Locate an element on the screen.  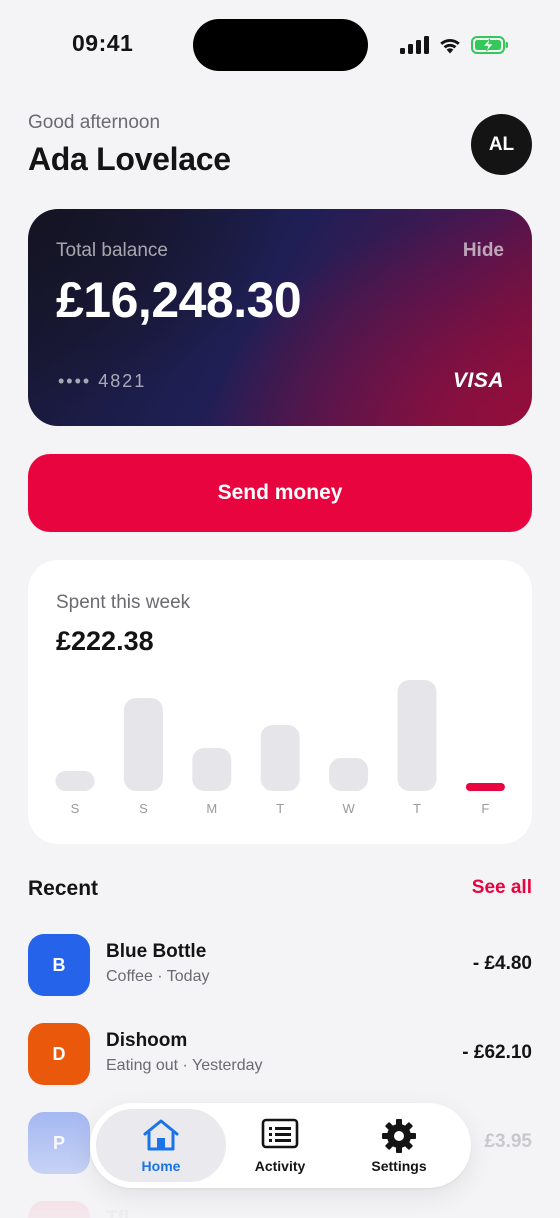
merchant-name: Blue Bottle is located at coordinates (156, 951).